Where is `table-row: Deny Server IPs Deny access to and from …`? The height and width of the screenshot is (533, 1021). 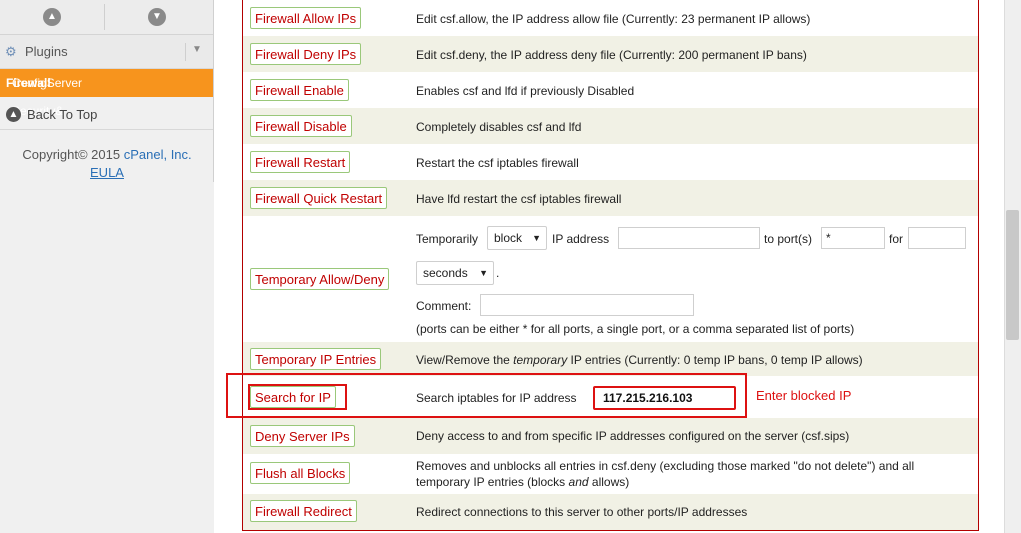 table-row: Deny Server IPs Deny access to and from … is located at coordinates (610, 436).